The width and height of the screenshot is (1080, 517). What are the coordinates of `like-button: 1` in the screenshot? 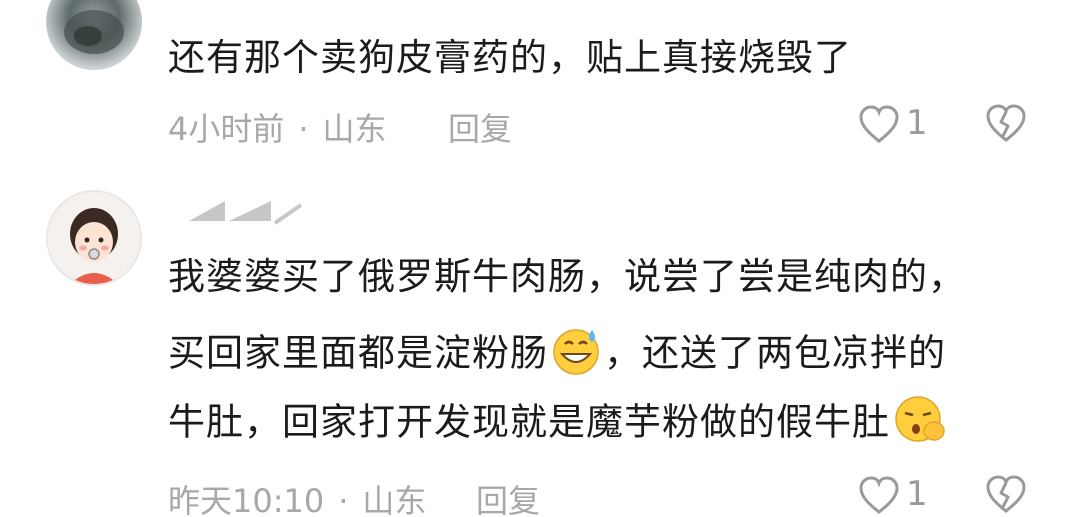 It's located at (898, 495).